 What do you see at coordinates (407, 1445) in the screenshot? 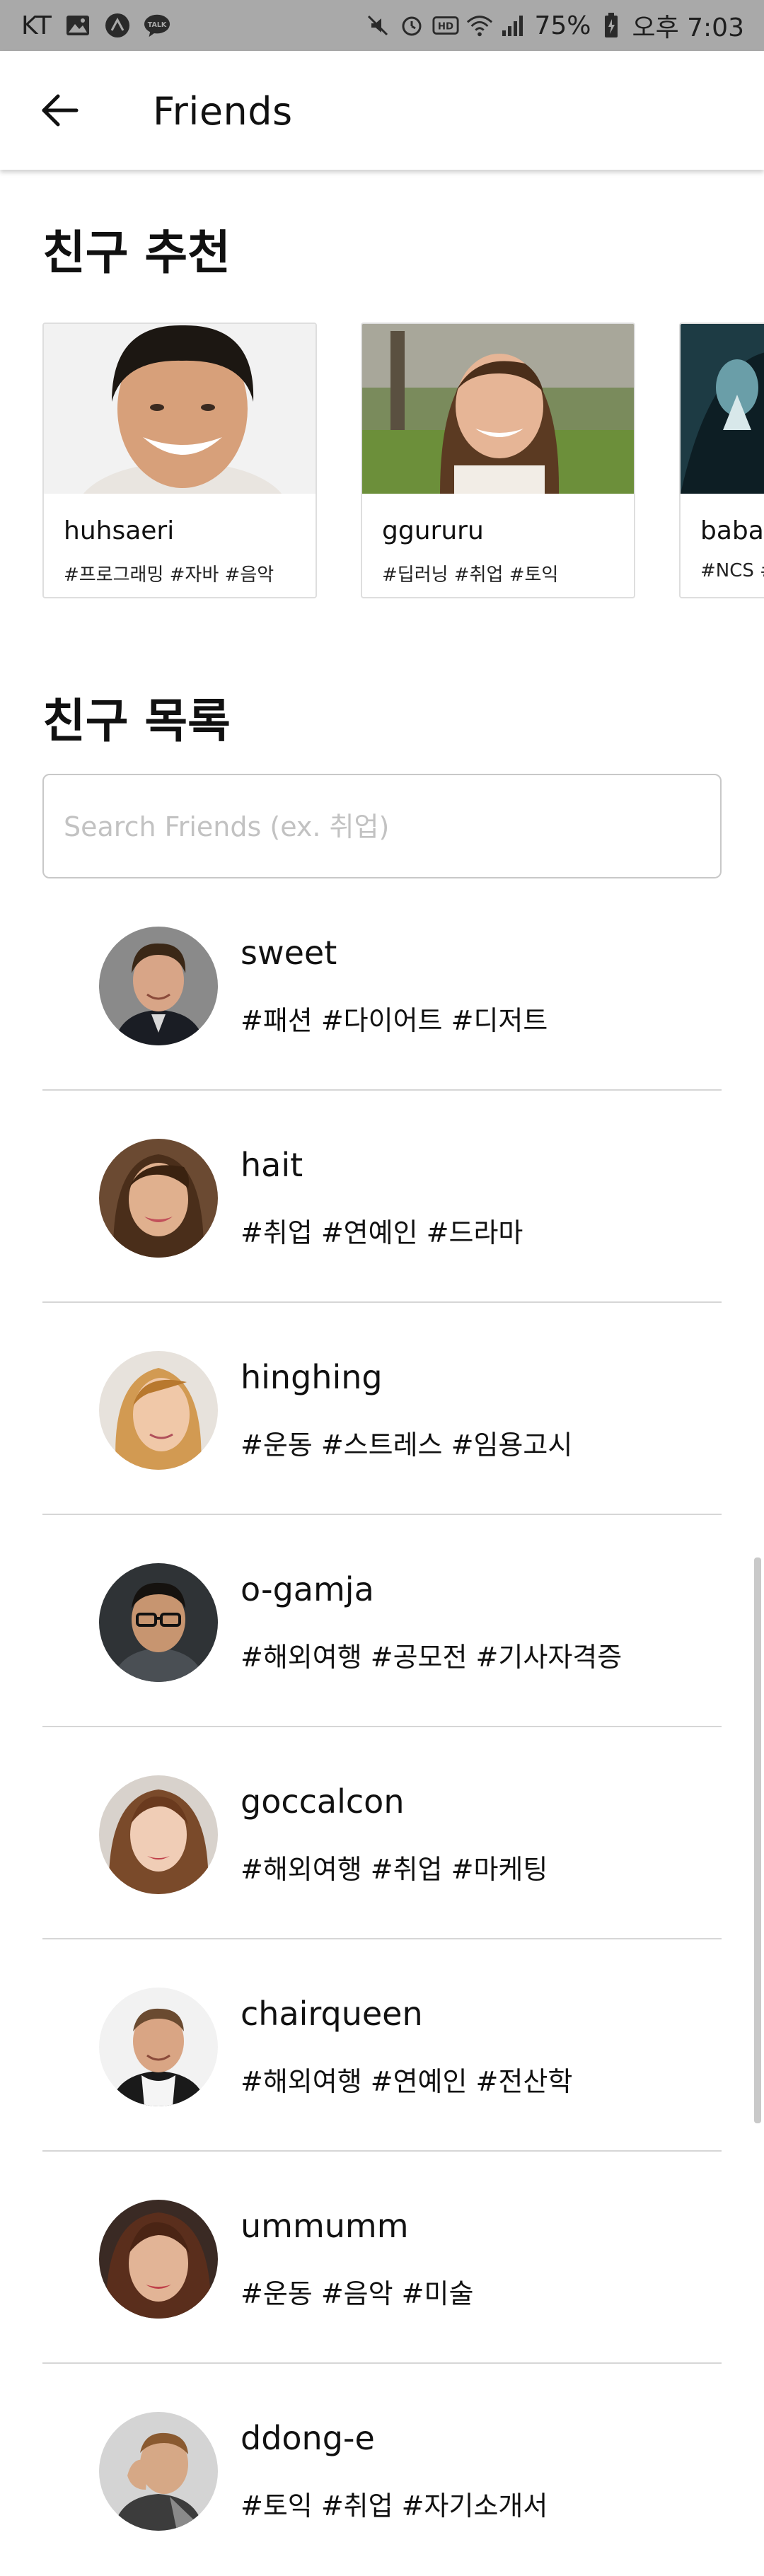
I see `friend-tags: #운동 #스트레스 #임용고시` at bounding box center [407, 1445].